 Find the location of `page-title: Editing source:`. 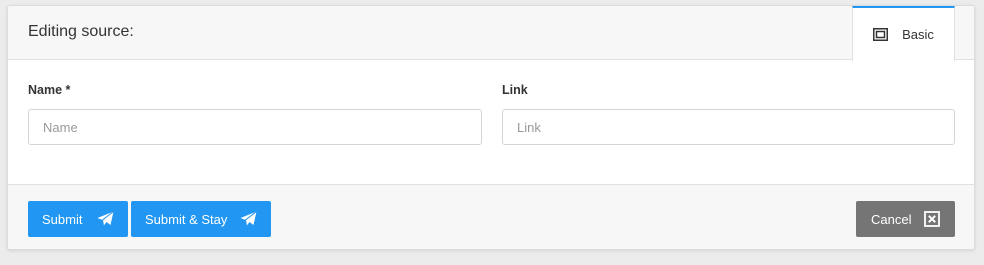

page-title: Editing source: is located at coordinates (81, 31).